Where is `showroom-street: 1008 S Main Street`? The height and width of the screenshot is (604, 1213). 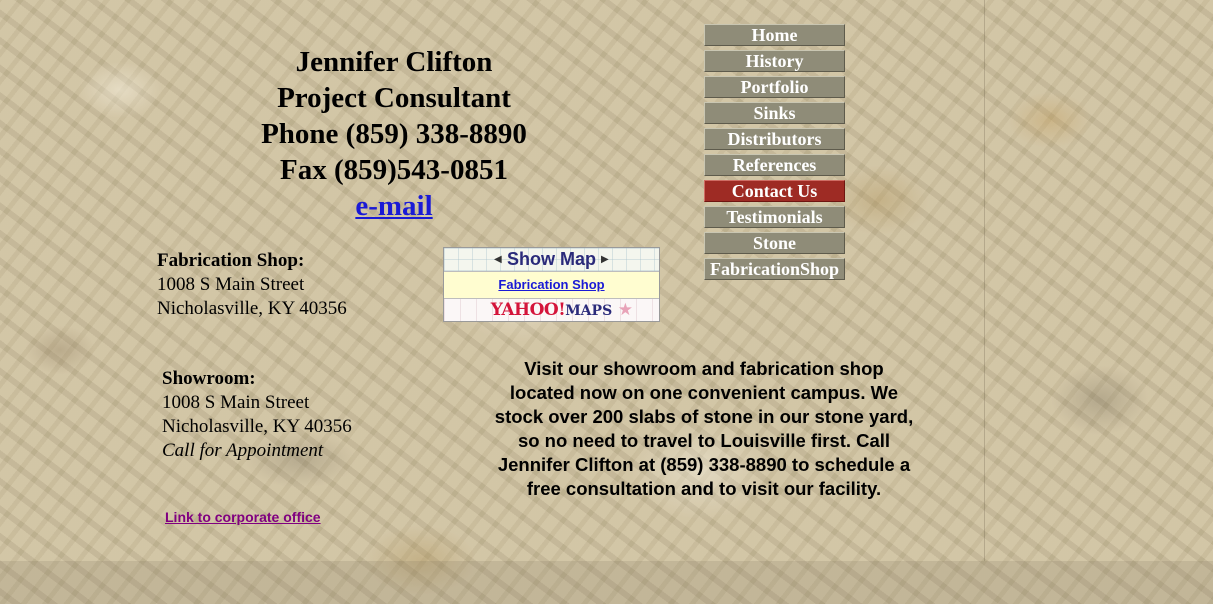
showroom-street: 1008 S Main Street is located at coordinates (236, 402).